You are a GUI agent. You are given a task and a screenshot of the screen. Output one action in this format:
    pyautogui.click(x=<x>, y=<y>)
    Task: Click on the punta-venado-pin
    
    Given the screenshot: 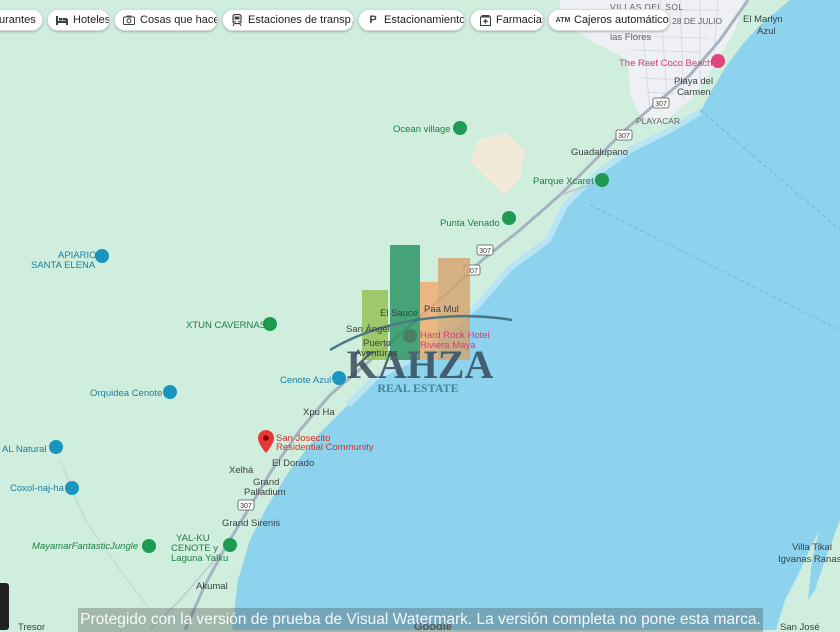 What is the action you would take?
    pyautogui.click(x=509, y=218)
    